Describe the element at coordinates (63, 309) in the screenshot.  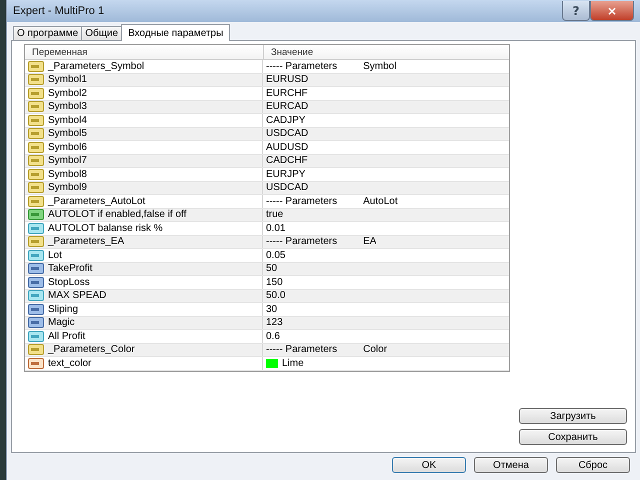
I see `parameter-name: Sliping` at that location.